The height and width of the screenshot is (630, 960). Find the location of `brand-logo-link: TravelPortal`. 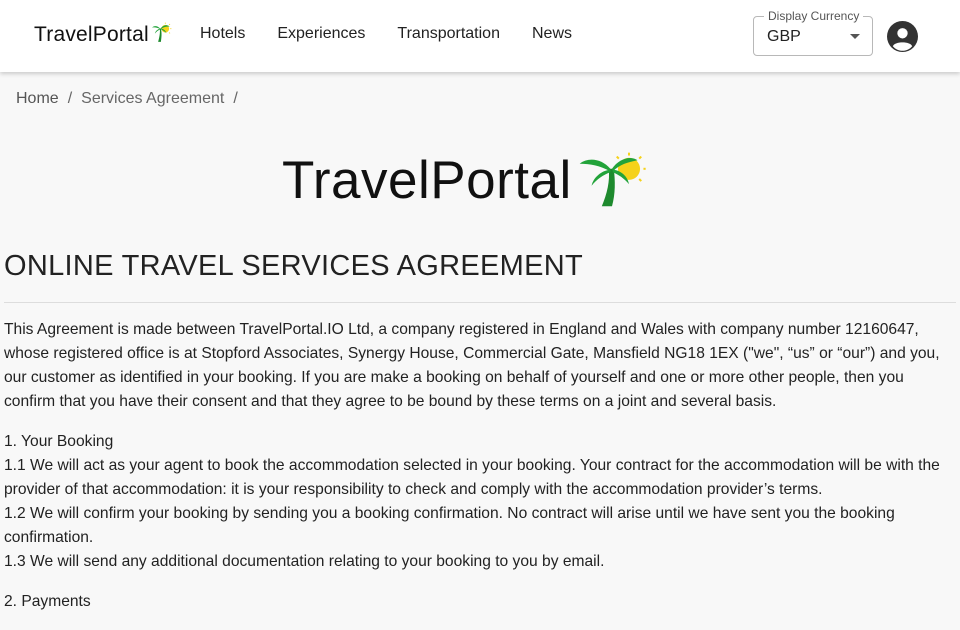

brand-logo-link: TravelPortal is located at coordinates (103, 34).